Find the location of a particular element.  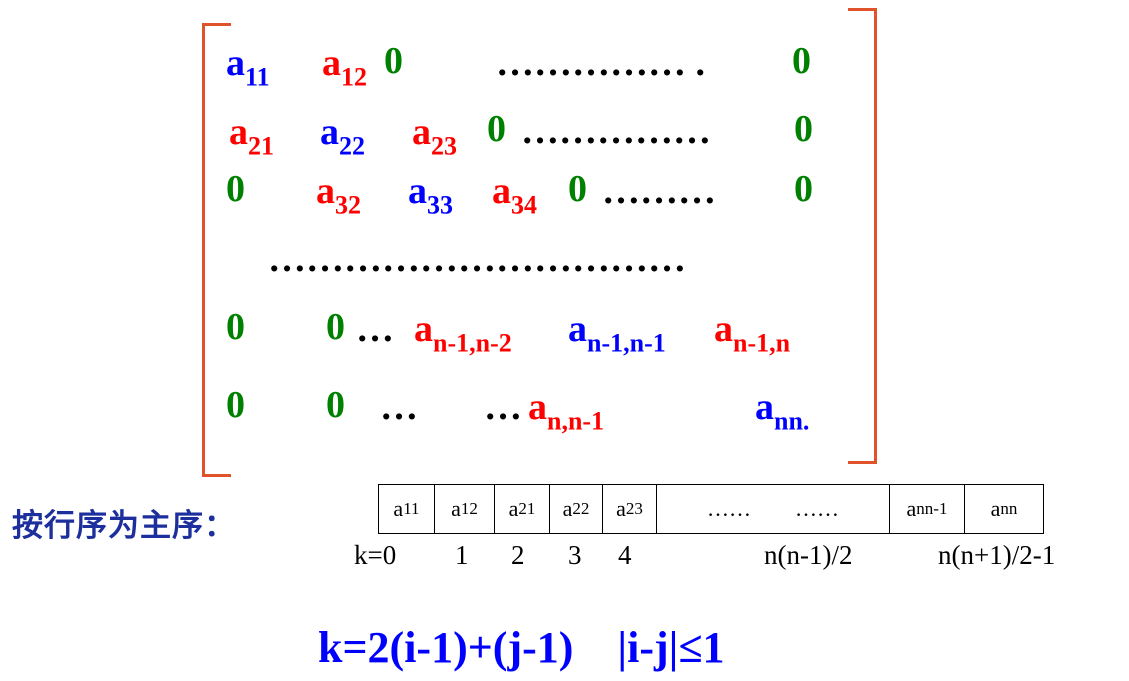

storage-slot: a 23 is located at coordinates (630, 509).